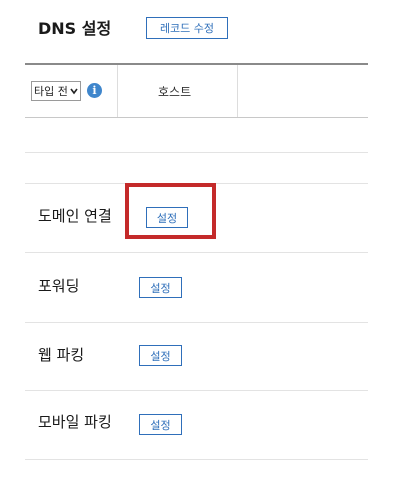  What do you see at coordinates (196, 117) in the screenshot?
I see `table-header-bottom-border` at bounding box center [196, 117].